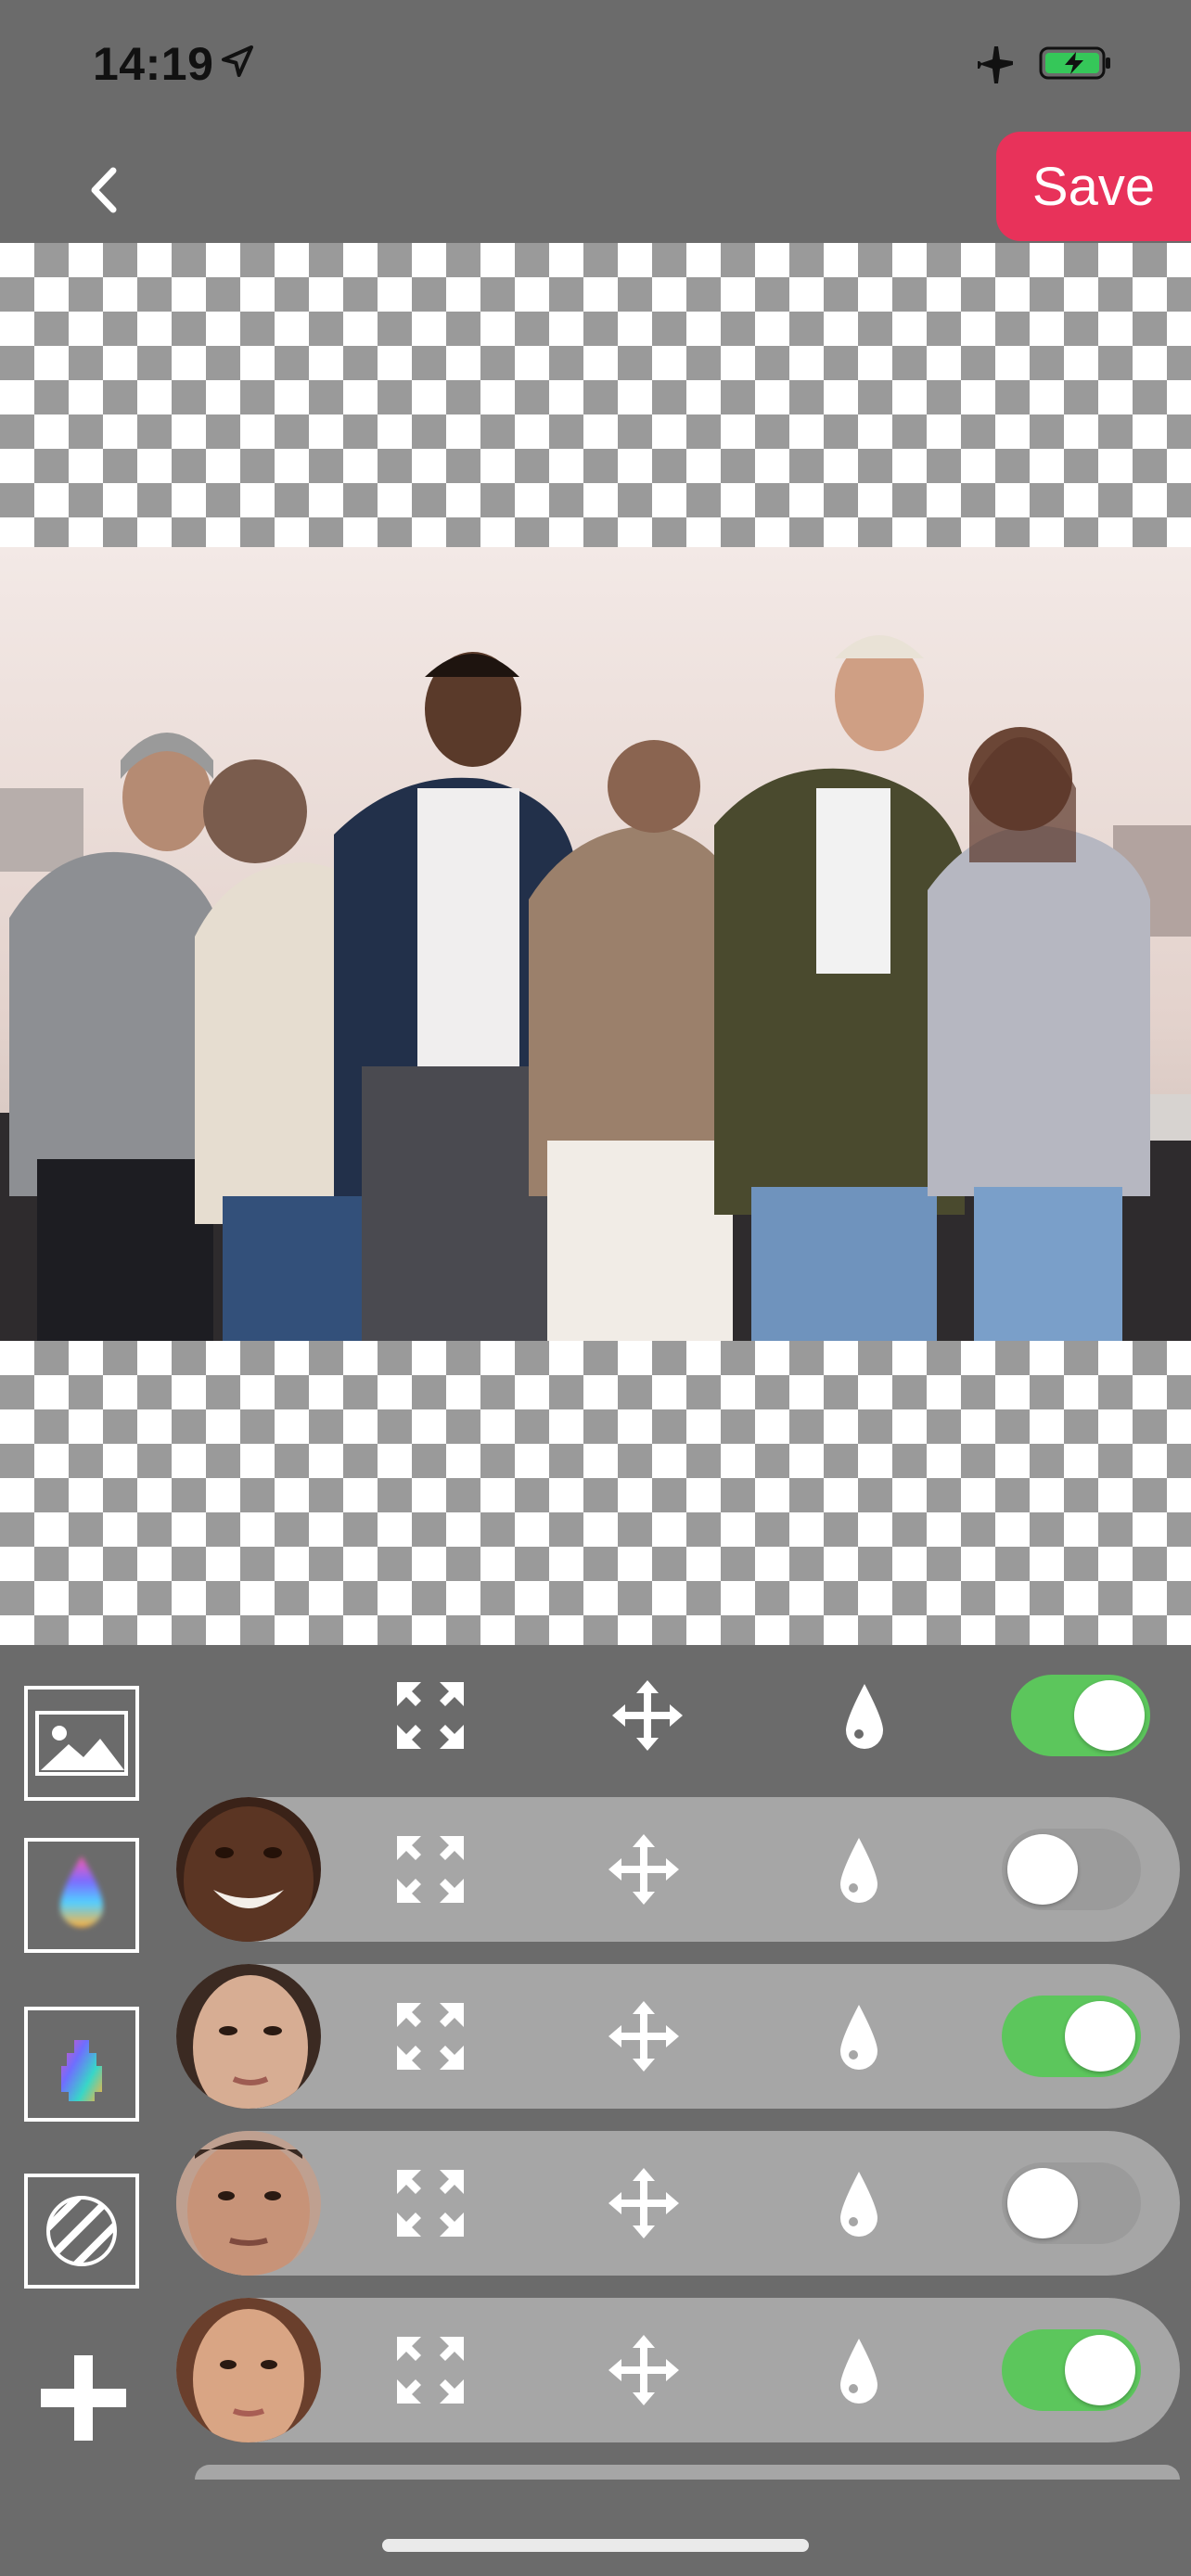 The image size is (1191, 2576). I want to click on add-layer-button, so click(83, 2398).